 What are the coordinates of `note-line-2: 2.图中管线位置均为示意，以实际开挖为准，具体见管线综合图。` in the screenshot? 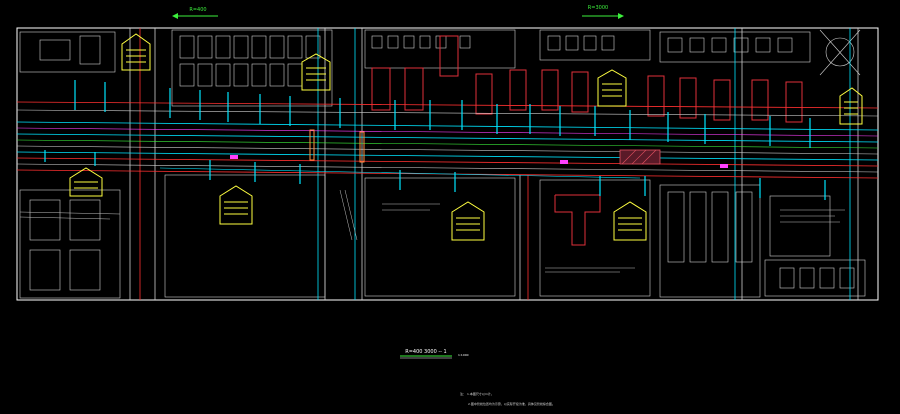 It's located at (511, 403).